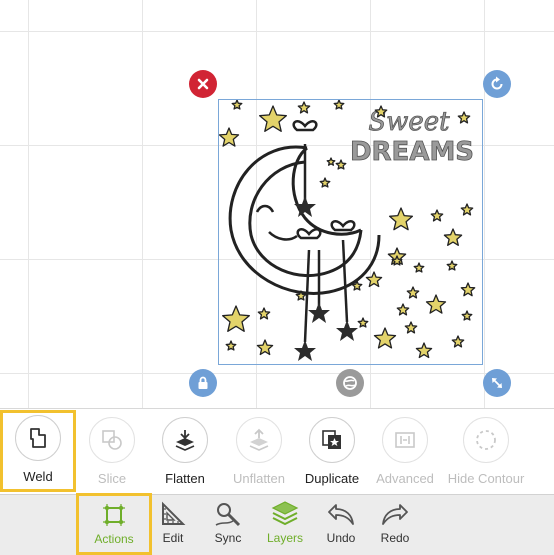  I want to click on hide-contour-circle, so click(486, 440).